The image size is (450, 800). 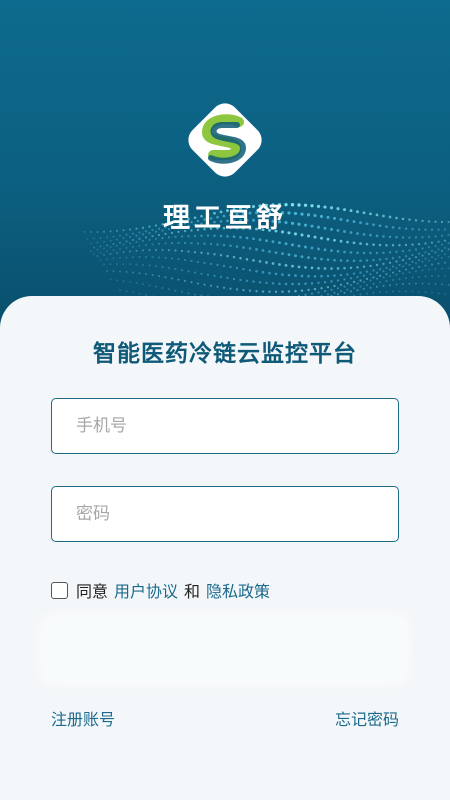 I want to click on agree-prefix-text: 同意, so click(x=92, y=591).